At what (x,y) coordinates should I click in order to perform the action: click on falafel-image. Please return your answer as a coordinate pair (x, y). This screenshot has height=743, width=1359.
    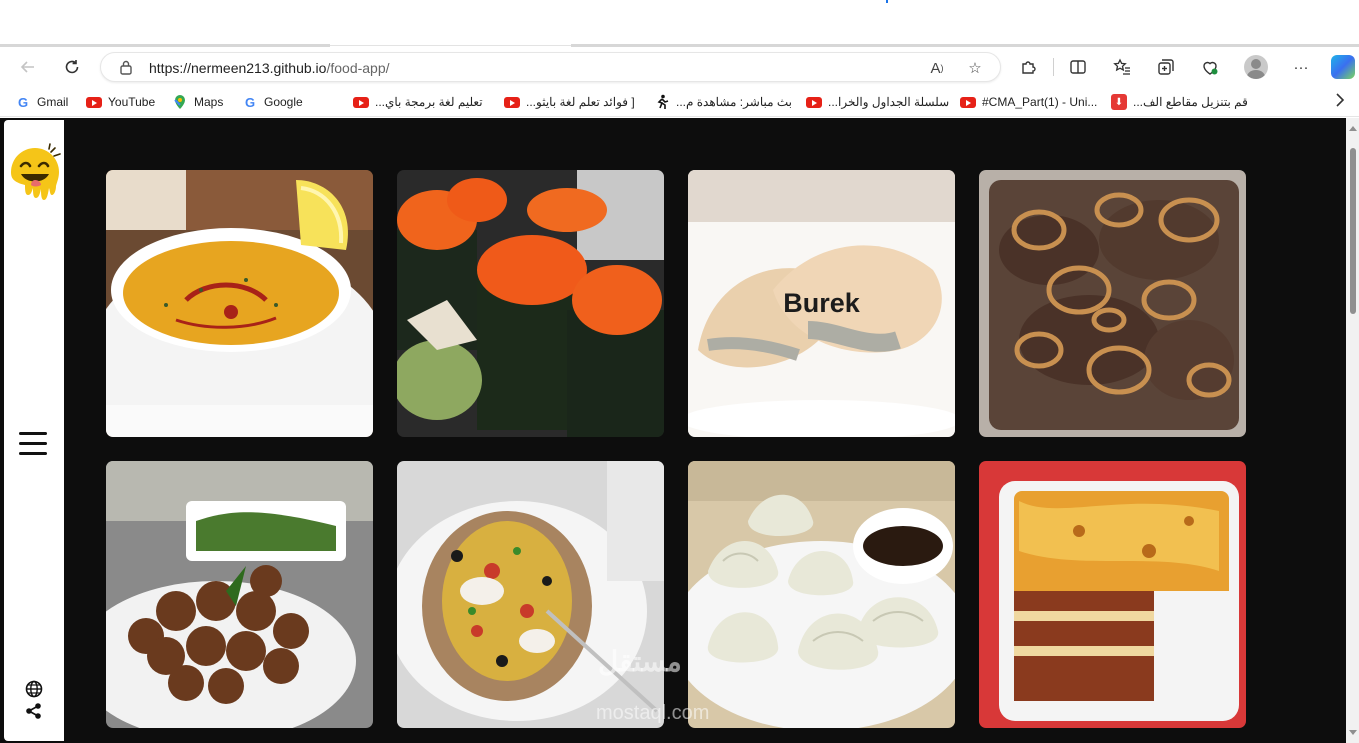
    Looking at the image, I should click on (239, 594).